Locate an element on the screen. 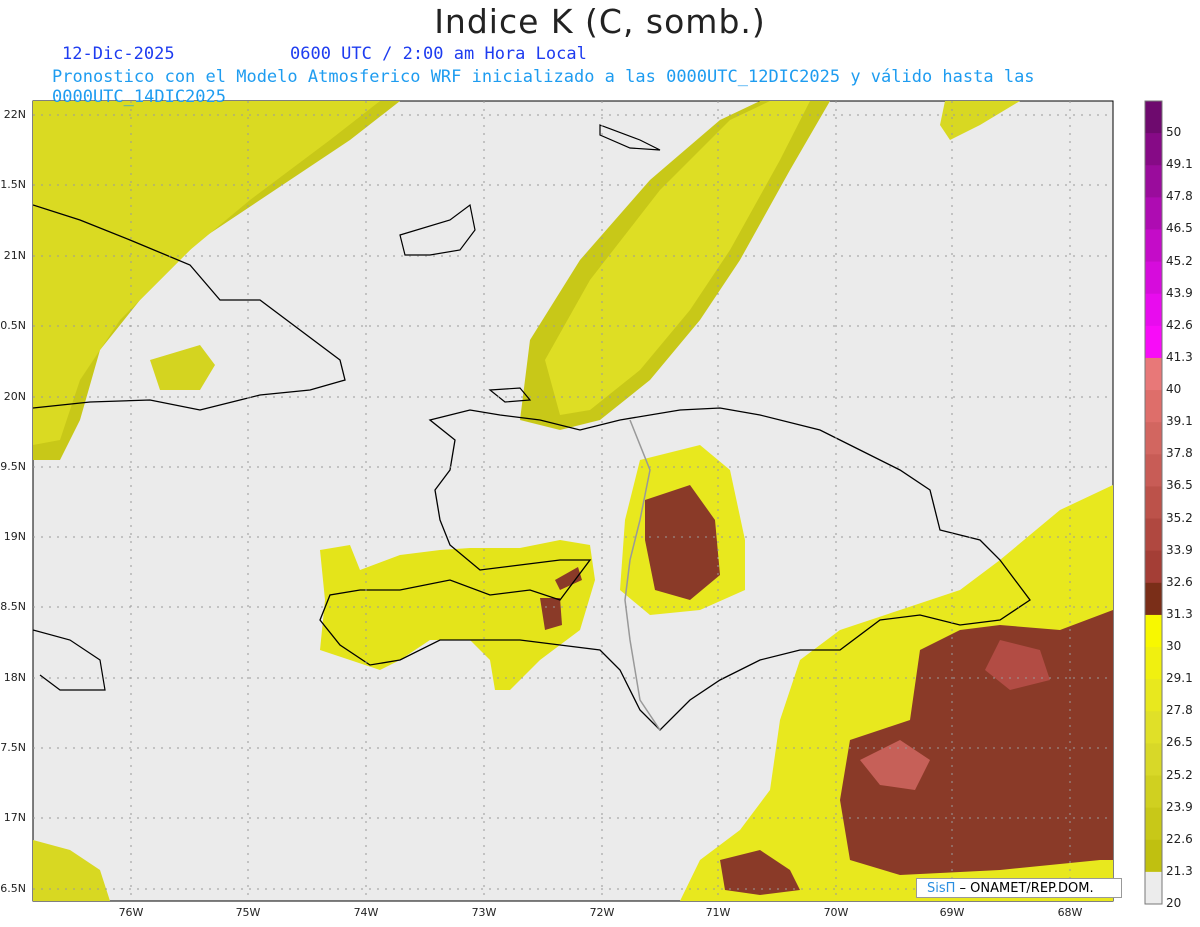 Image resolution: width=1200 pixels, height=927 pixels. lat-label: 21N is located at coordinates (14, 255).